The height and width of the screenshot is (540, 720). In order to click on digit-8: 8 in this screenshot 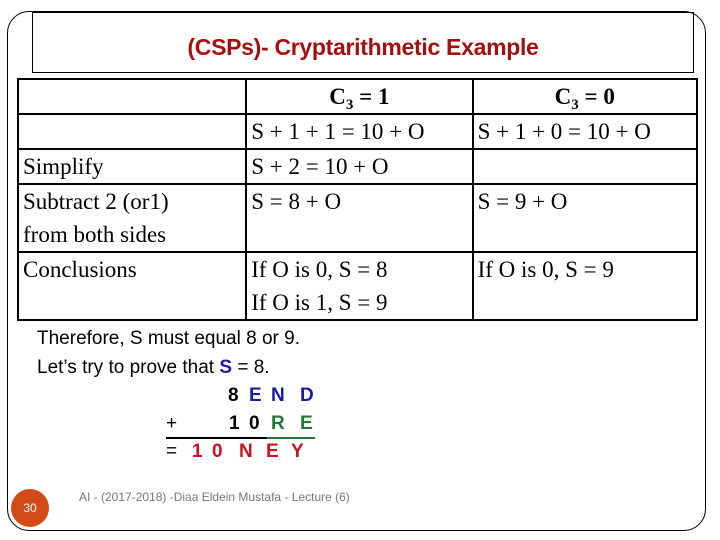, I will do `click(233, 395)`.